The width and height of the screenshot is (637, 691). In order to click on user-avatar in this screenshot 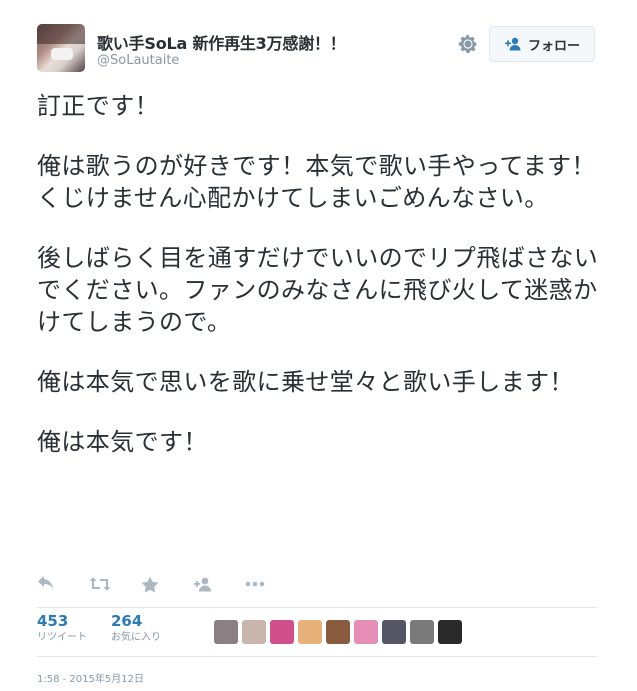, I will do `click(61, 48)`.